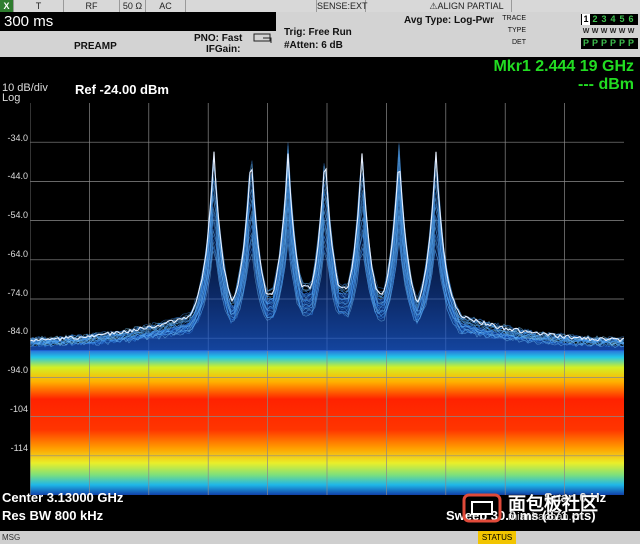  I want to click on sweep-info: Sweep 30.0 ms (871 pts), so click(521, 515).